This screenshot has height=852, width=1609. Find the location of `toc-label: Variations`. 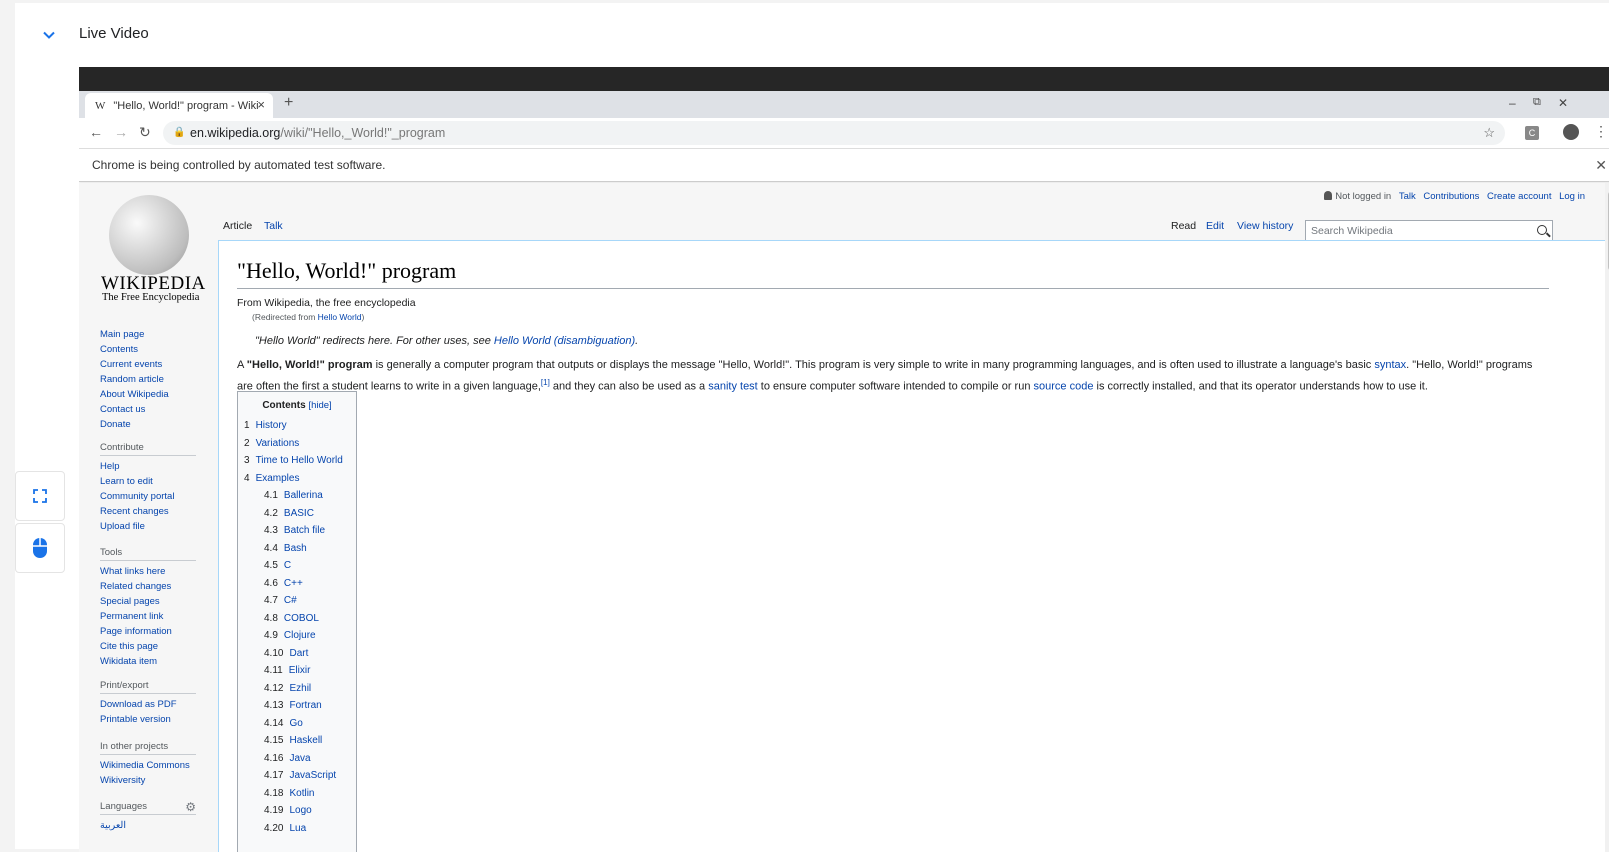

toc-label: Variations is located at coordinates (278, 443).